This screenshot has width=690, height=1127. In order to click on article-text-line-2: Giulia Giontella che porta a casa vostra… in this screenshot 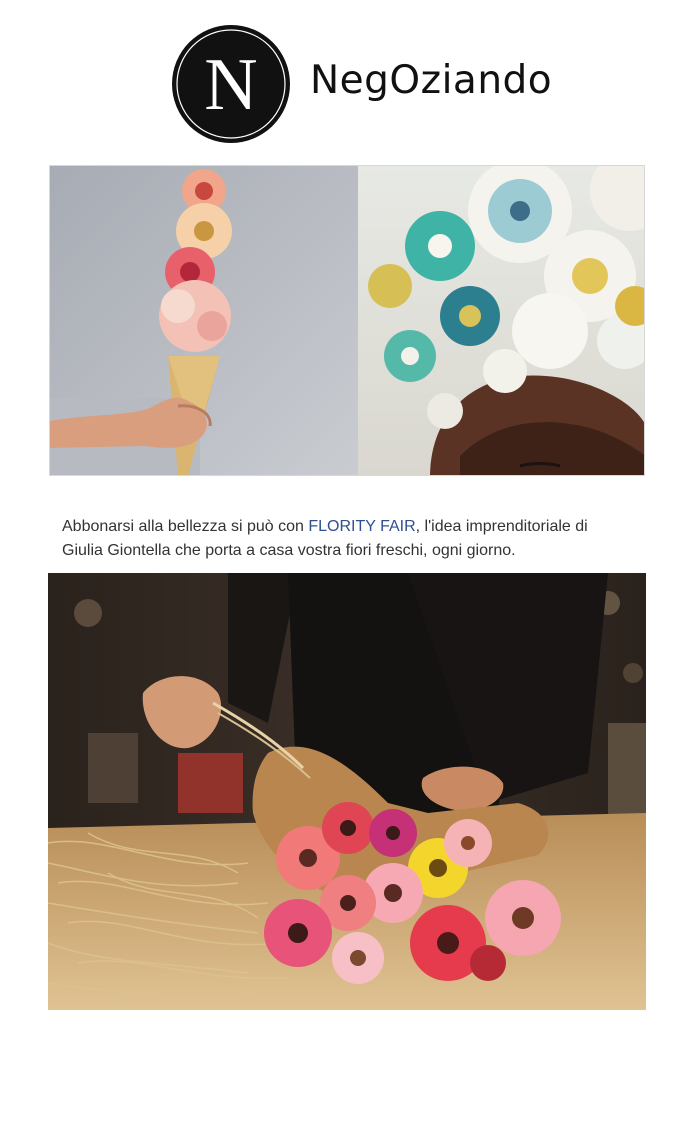, I will do `click(289, 550)`.